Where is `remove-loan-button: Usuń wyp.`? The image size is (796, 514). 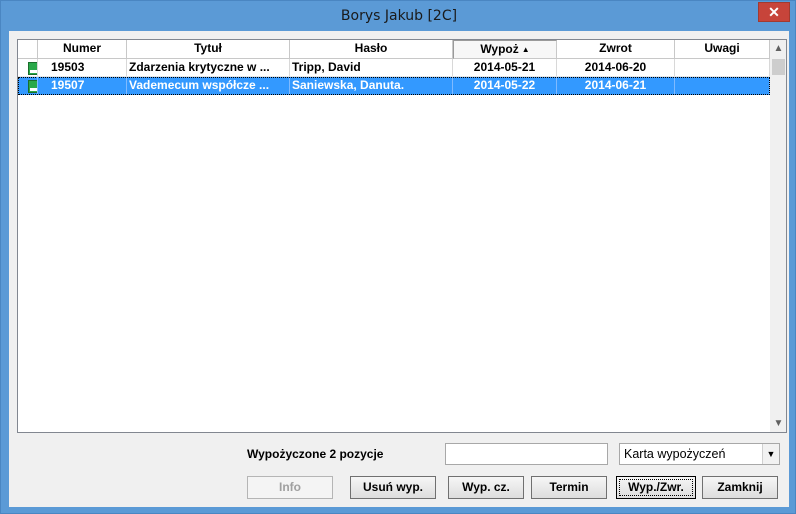
remove-loan-button: Usuń wyp. is located at coordinates (393, 487).